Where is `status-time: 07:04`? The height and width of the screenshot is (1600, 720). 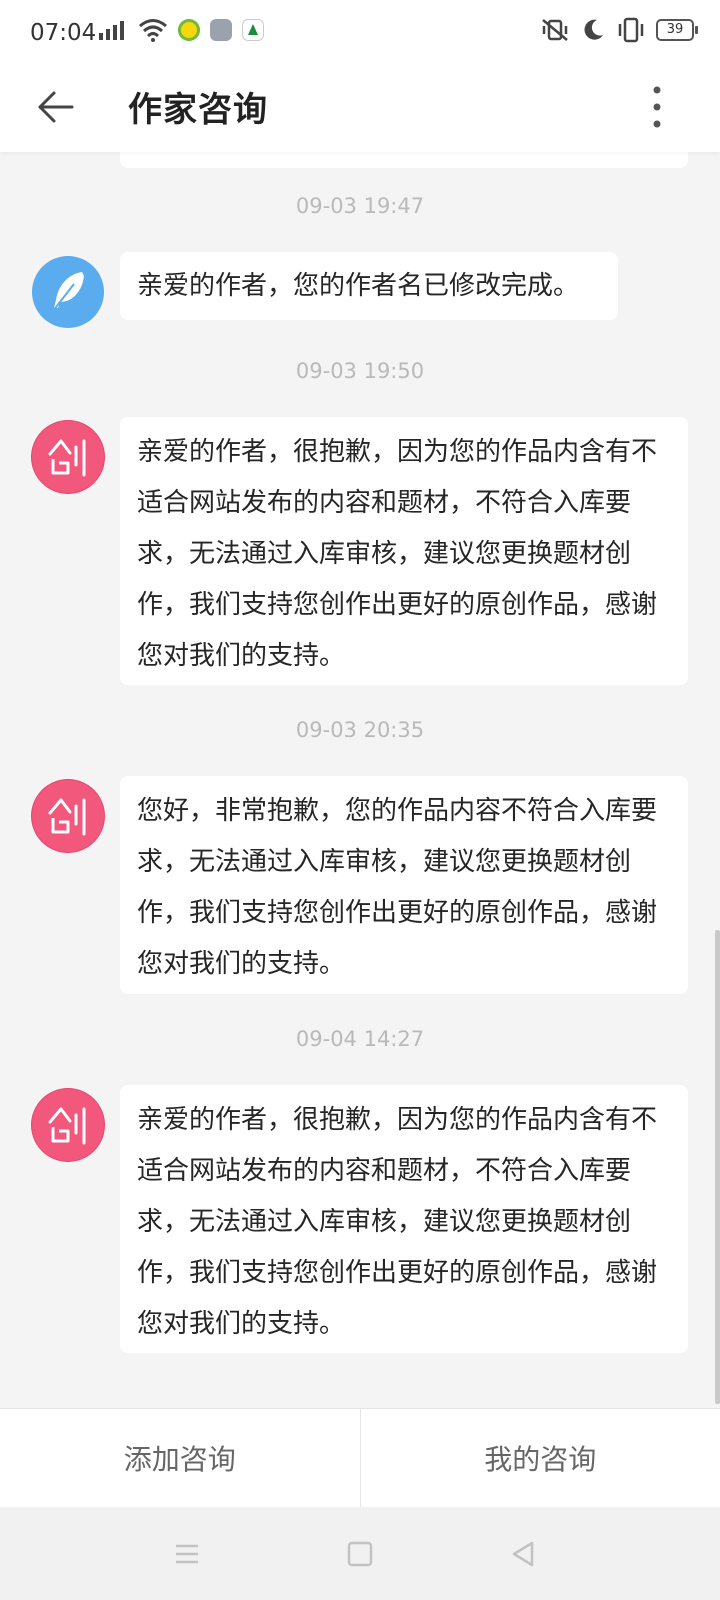 status-time: 07:04 is located at coordinates (63, 33).